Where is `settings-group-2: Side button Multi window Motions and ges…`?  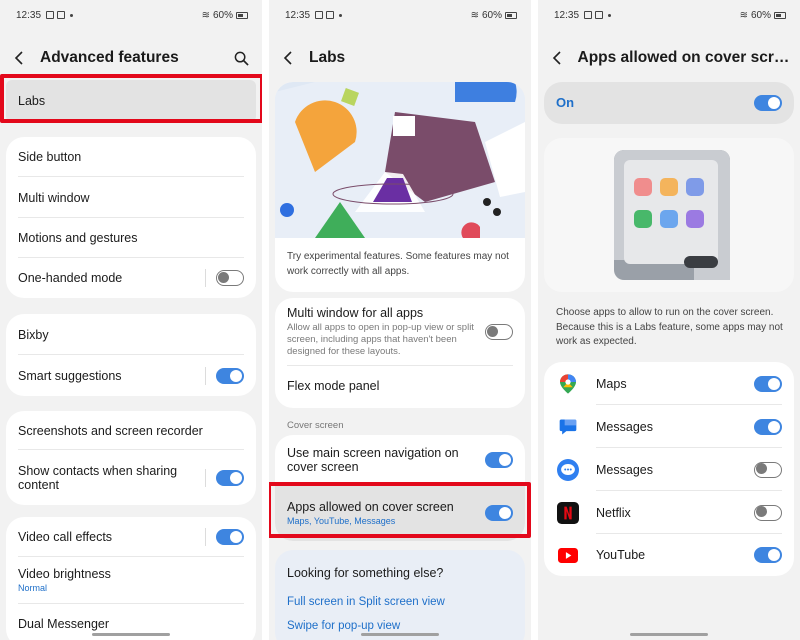 settings-group-2: Side button Multi window Motions and ges… is located at coordinates (131, 217).